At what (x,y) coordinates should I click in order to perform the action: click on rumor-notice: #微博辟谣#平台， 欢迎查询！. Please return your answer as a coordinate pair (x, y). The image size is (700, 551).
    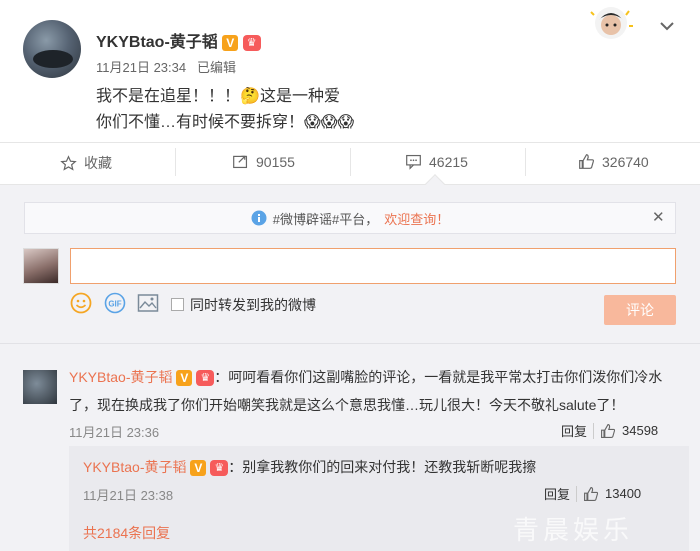
    Looking at the image, I should click on (350, 218).